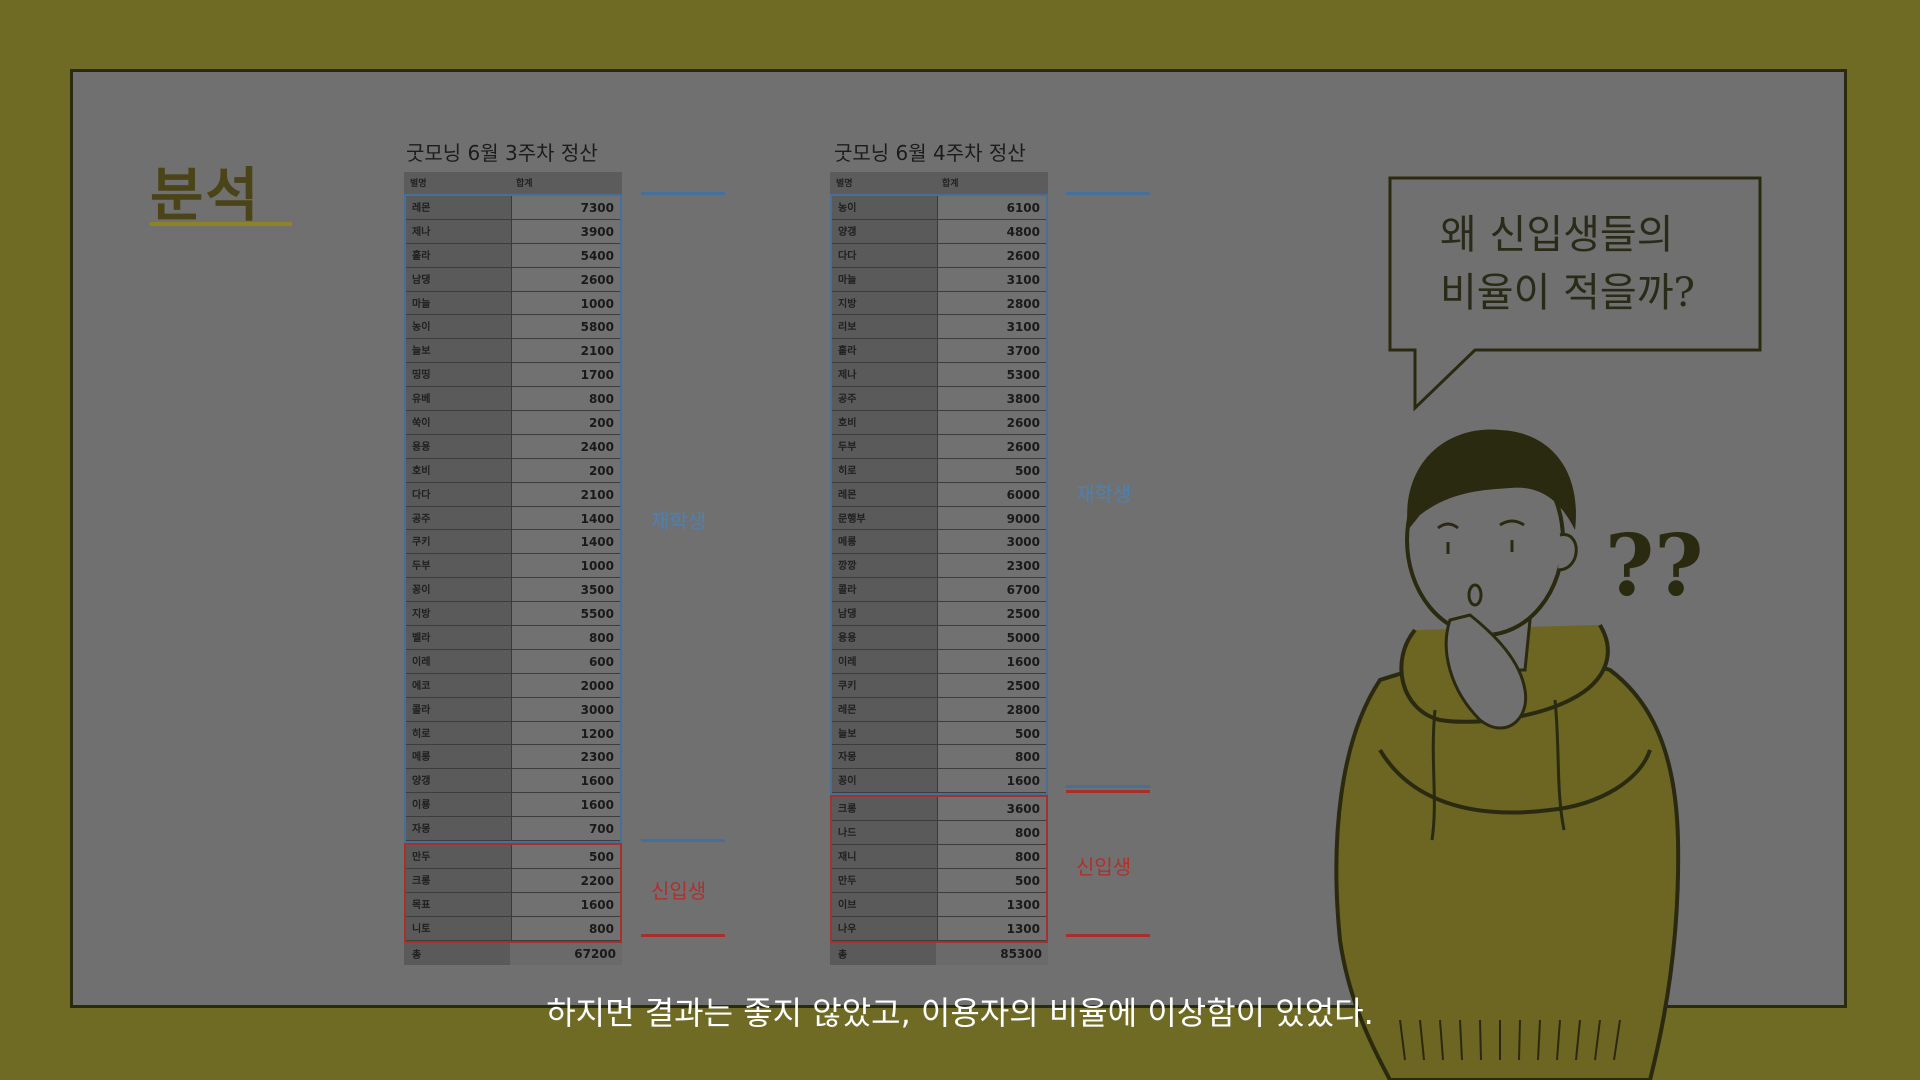  I want to click on bubble-line-2: 비율이 적을까?, so click(1567, 293).